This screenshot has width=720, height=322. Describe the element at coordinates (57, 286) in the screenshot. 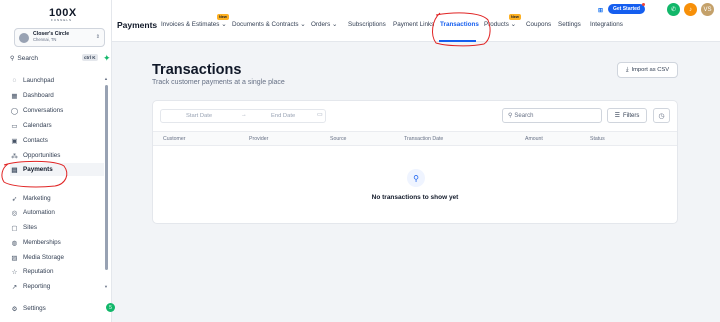

I see `sidebar-item-reporting: ↗ Reporting` at that location.